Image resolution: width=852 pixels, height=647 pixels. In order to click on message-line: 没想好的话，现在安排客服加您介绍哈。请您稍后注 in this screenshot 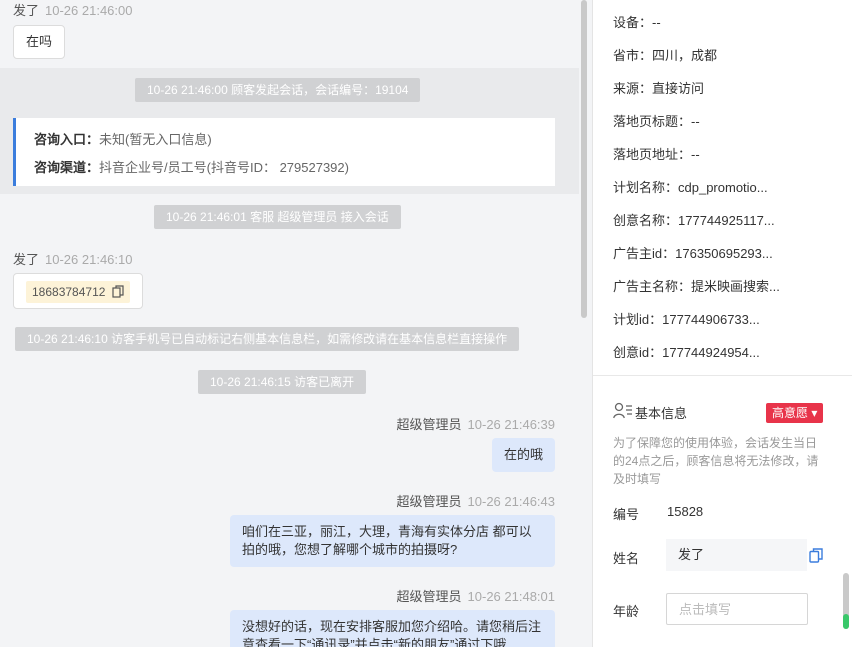, I will do `click(392, 626)`.